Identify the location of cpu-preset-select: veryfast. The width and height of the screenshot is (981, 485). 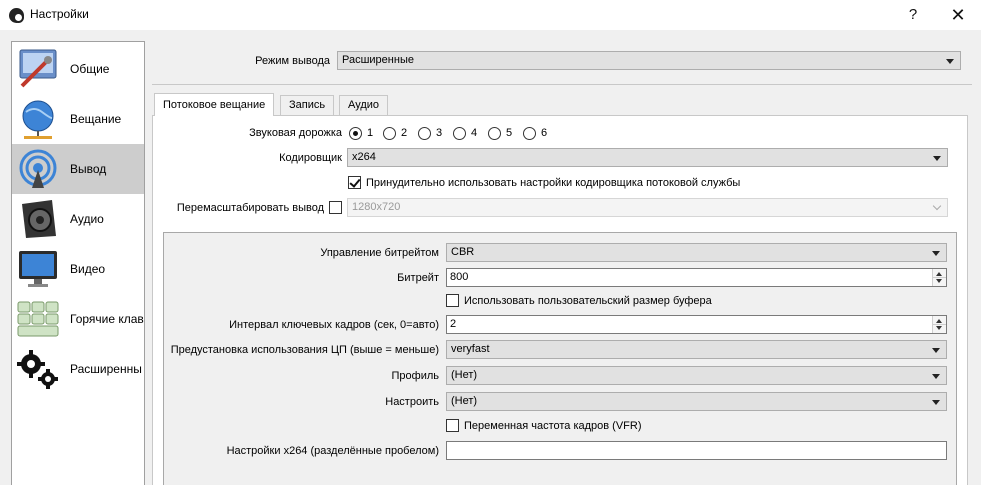
(696, 349).